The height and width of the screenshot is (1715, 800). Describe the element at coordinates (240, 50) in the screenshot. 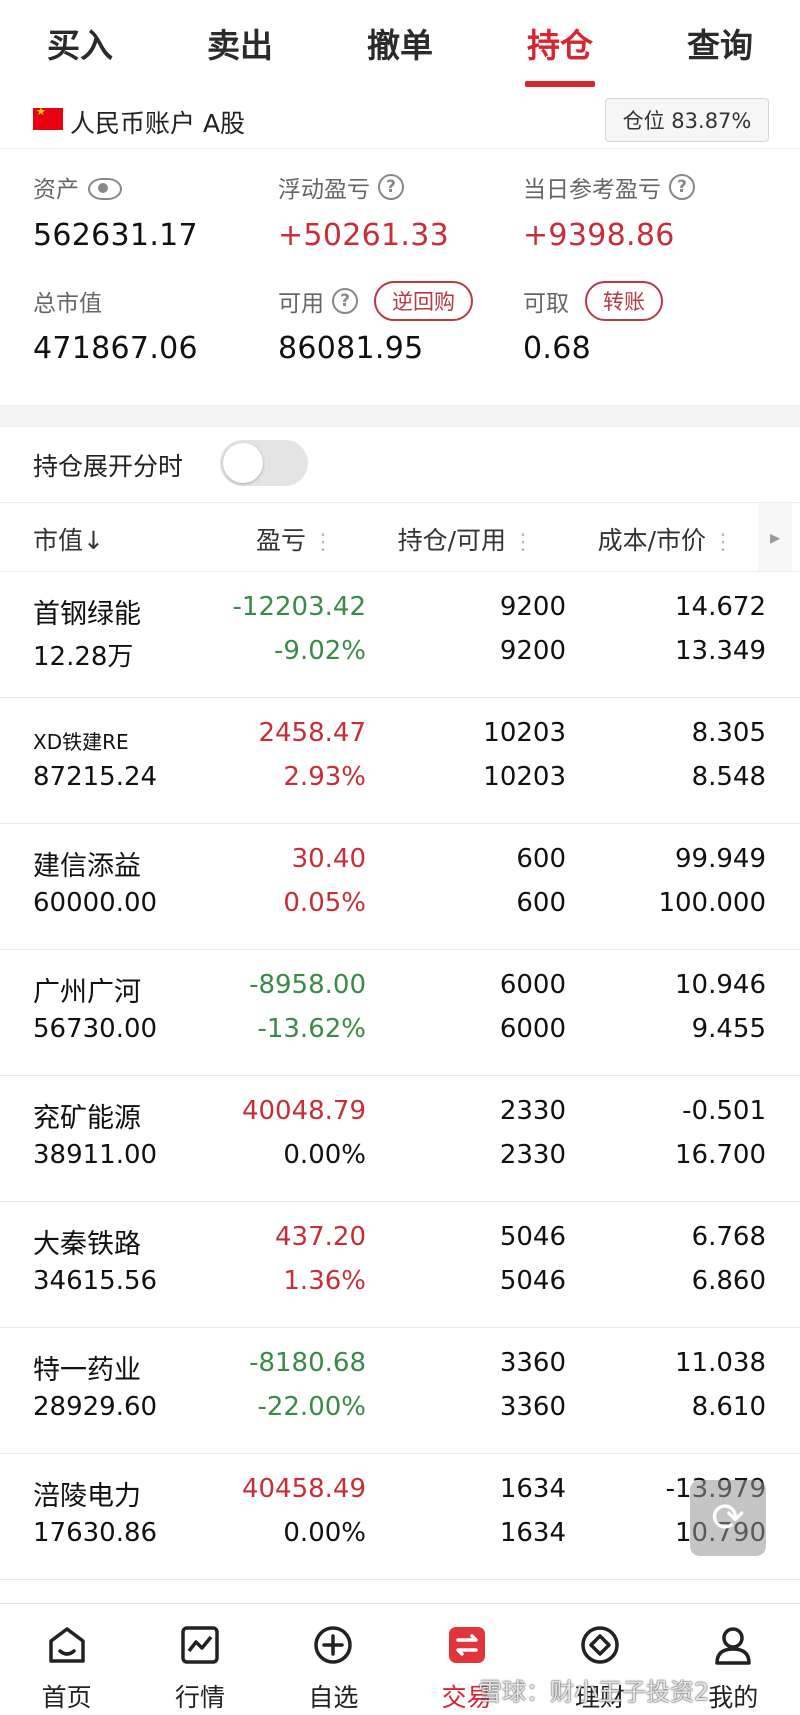

I see `tab-sell: 卖出` at that location.